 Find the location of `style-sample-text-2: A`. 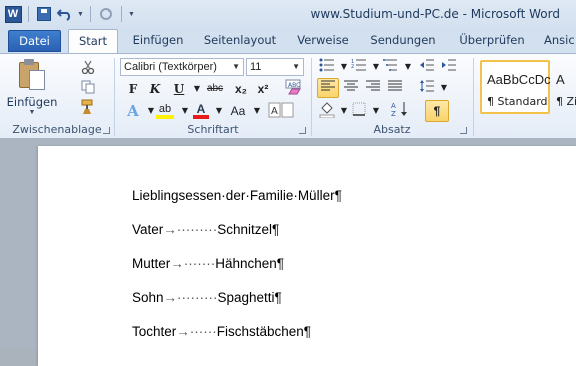

style-sample-text-2: A is located at coordinates (560, 79).